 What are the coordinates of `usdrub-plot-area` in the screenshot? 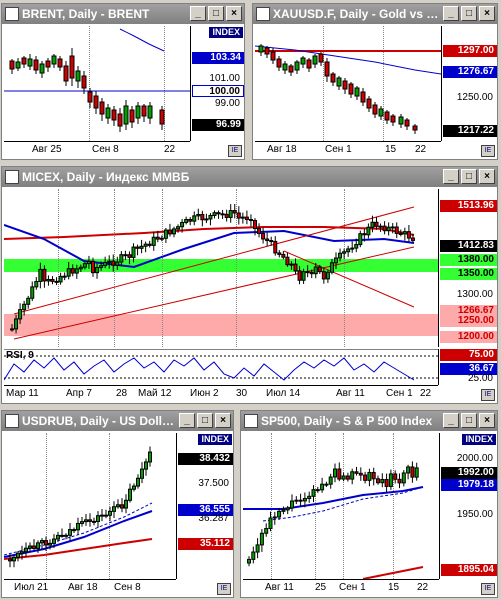 It's located at (90, 506).